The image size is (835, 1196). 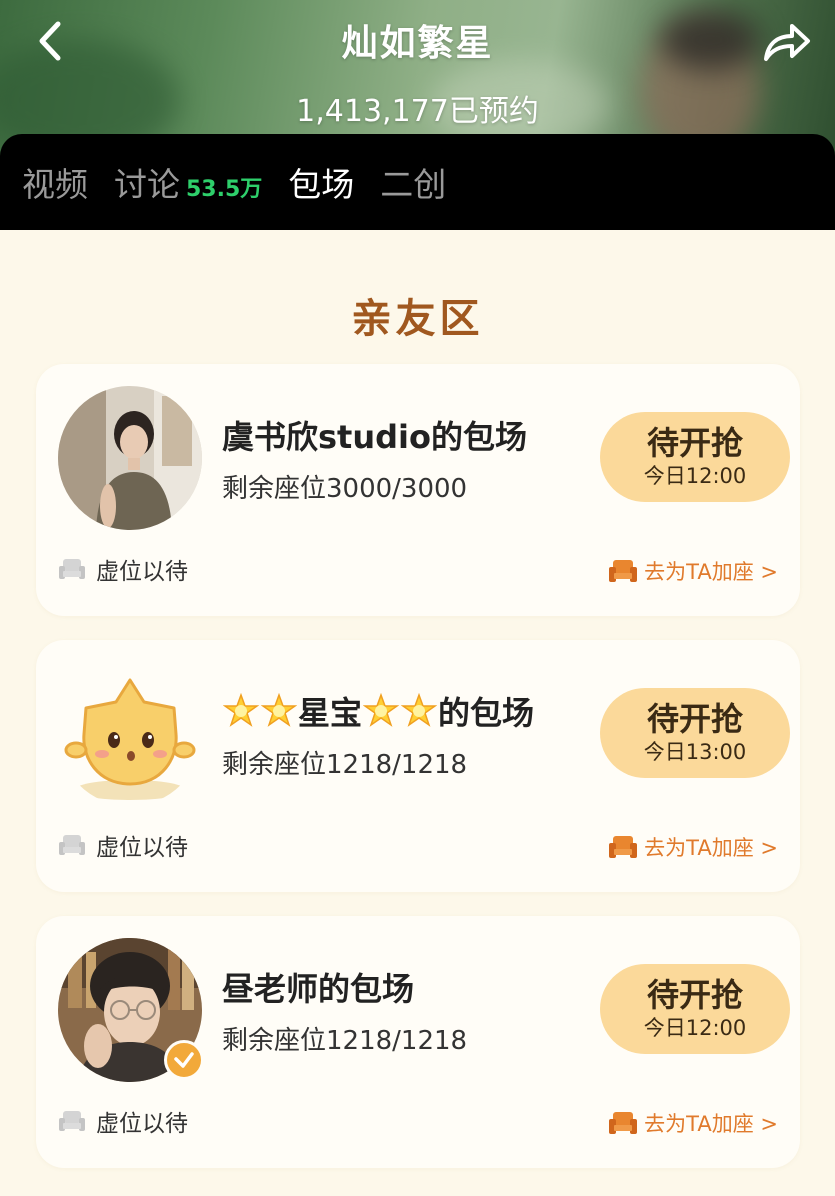 I want to click on tab-label: 讨论, so click(x=147, y=184).